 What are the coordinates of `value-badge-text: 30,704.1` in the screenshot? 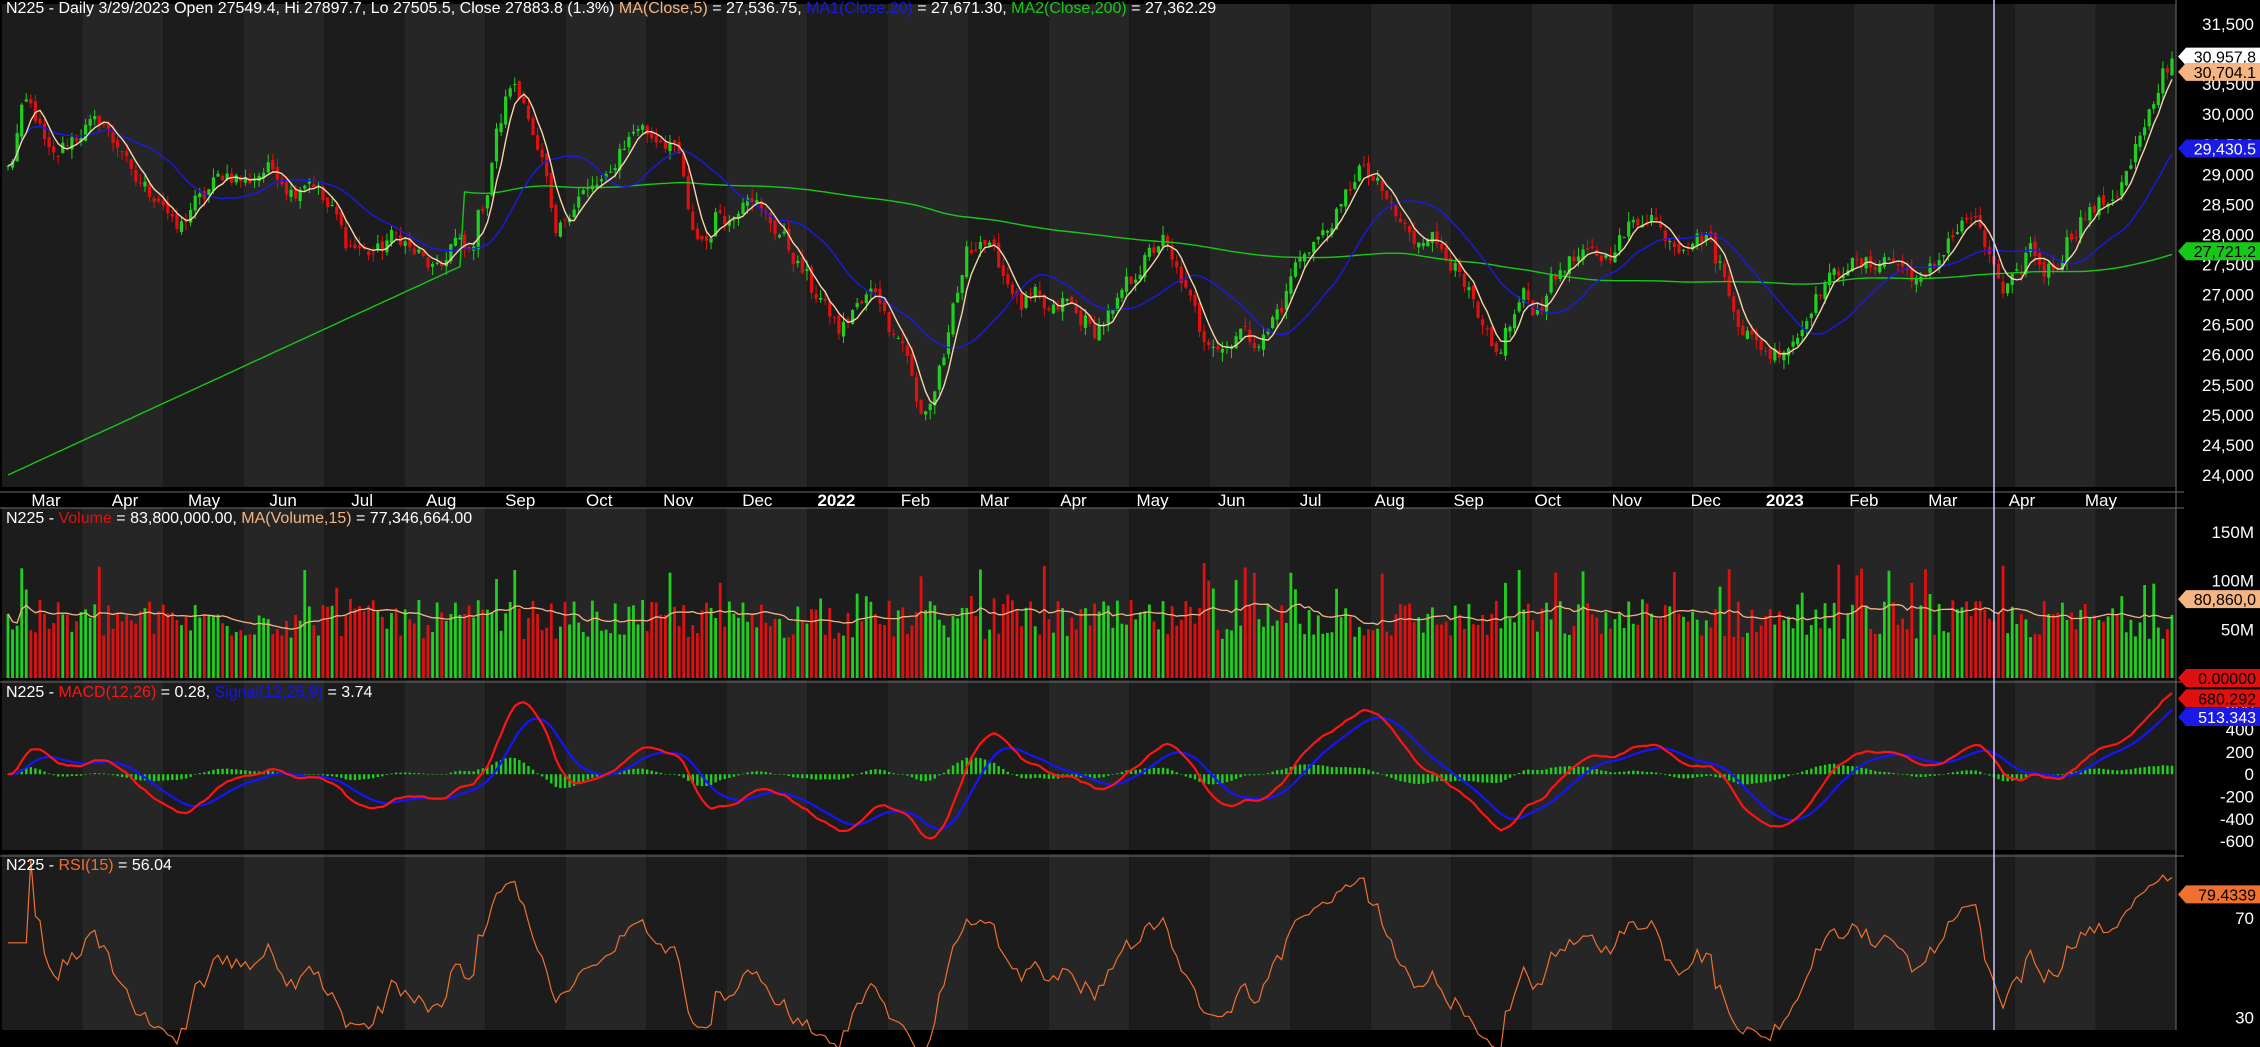 It's located at (2225, 73).